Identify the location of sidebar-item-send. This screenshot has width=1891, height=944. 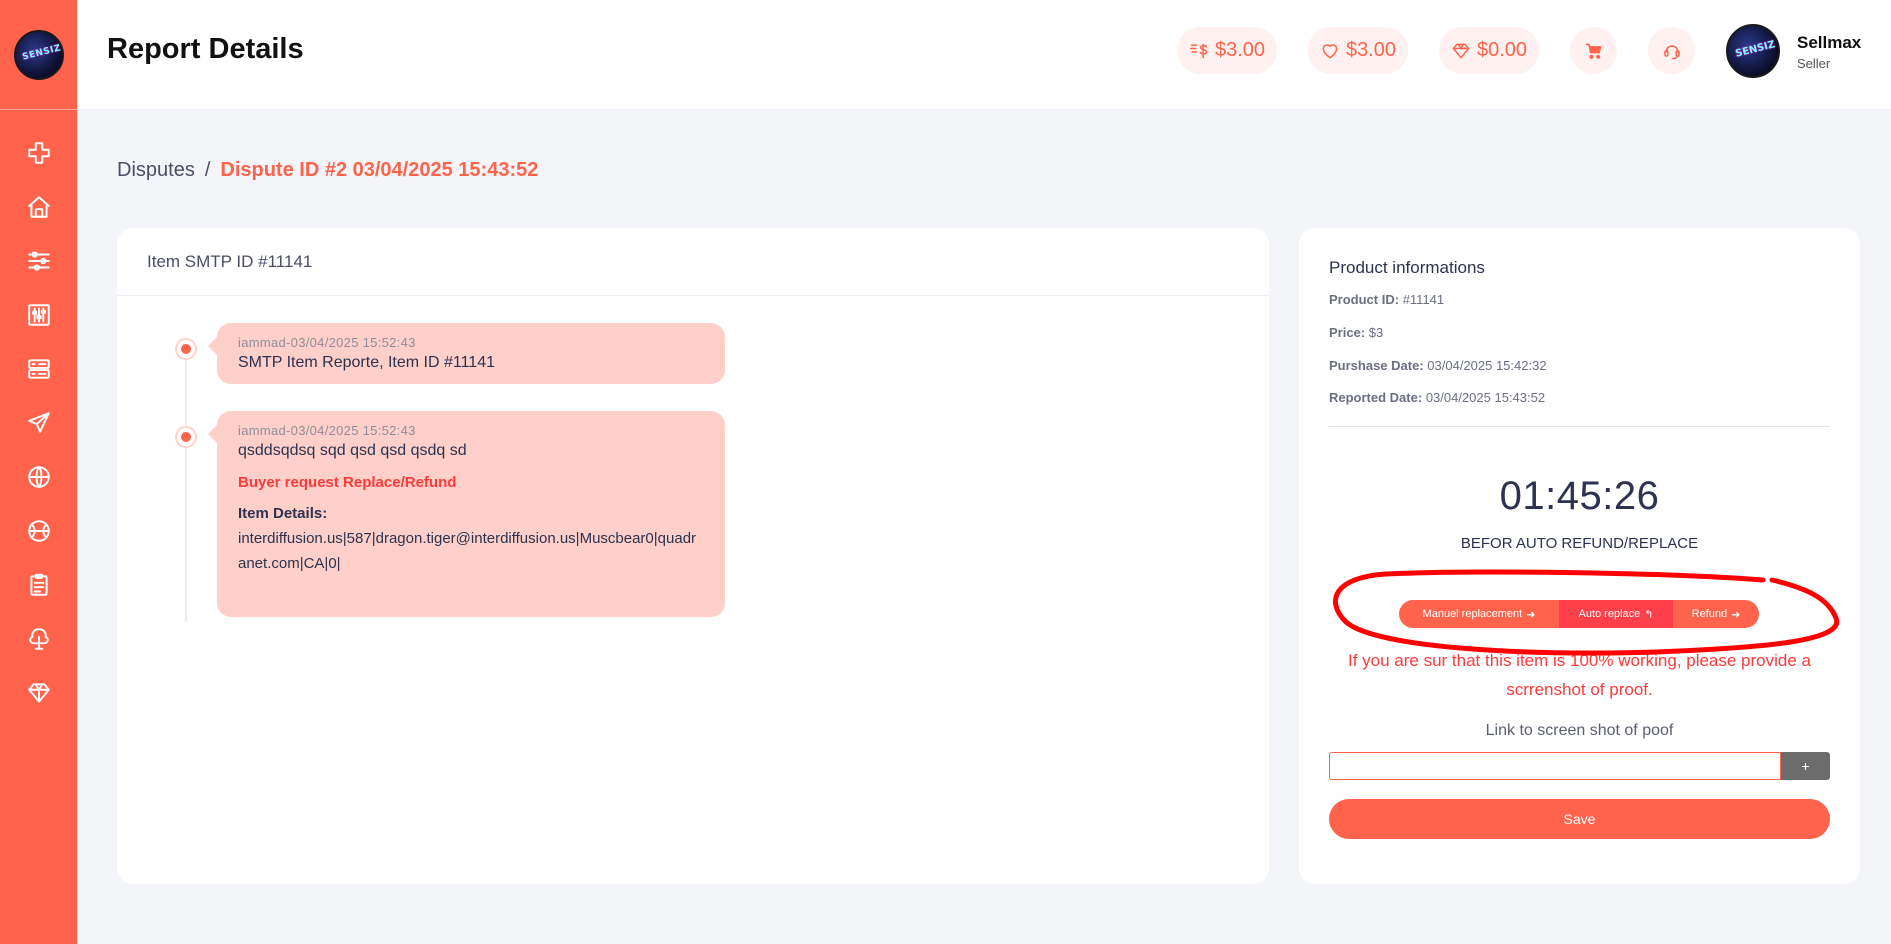
(38, 423).